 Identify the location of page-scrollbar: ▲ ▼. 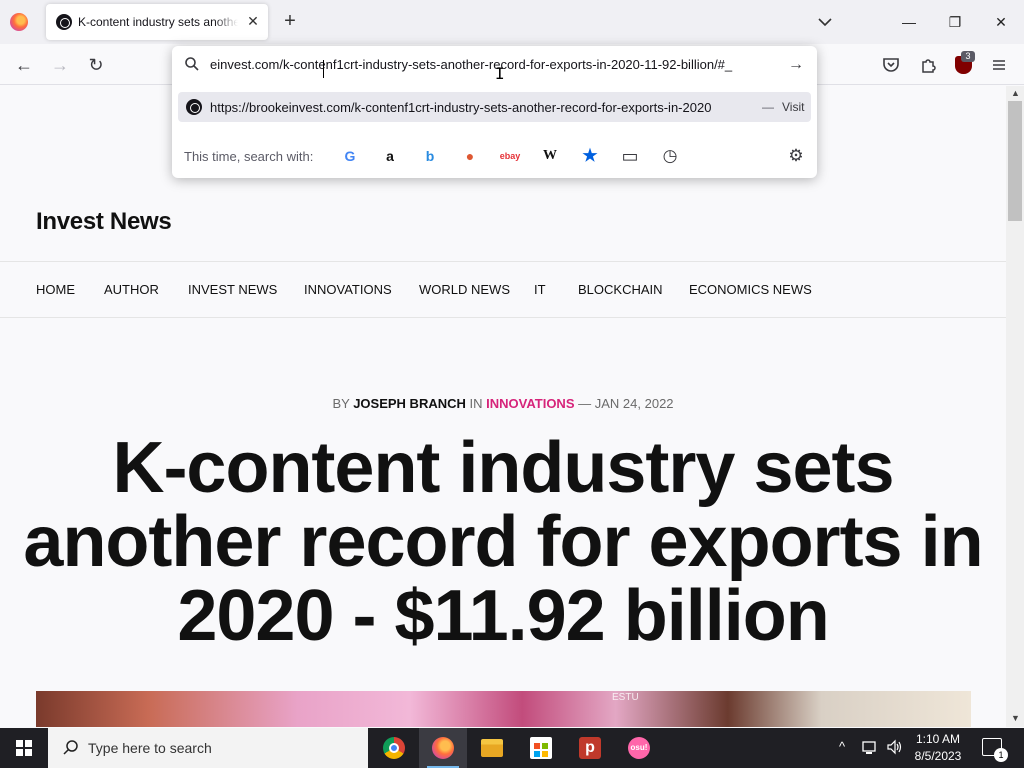
(1015, 406).